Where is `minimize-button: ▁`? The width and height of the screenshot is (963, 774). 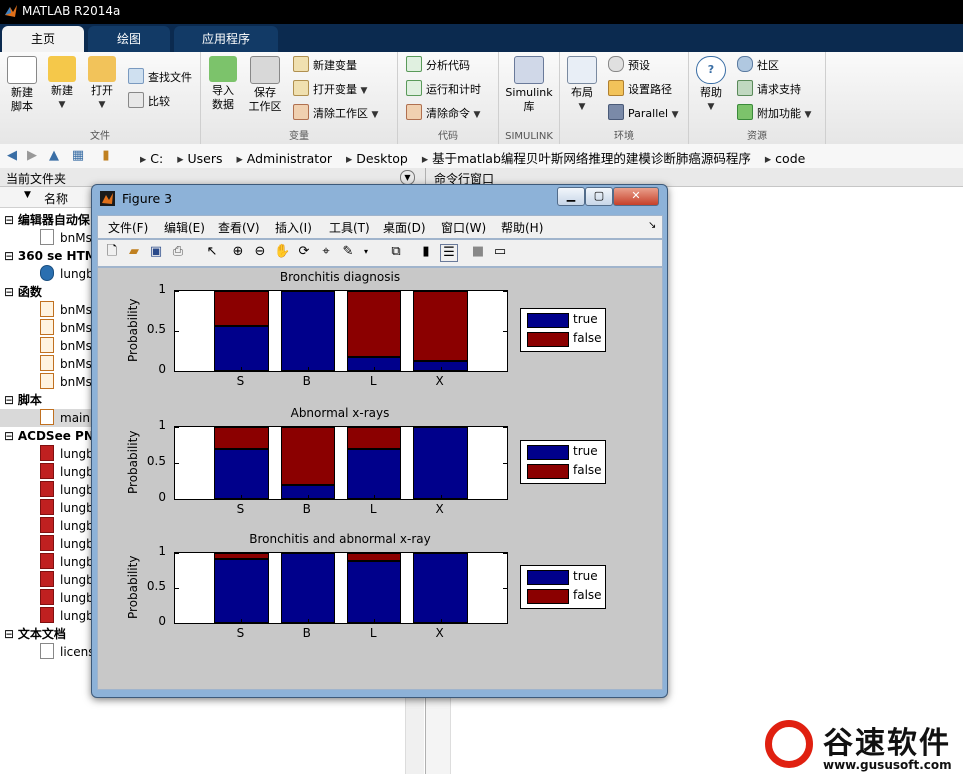
minimize-button: ▁ is located at coordinates (571, 196).